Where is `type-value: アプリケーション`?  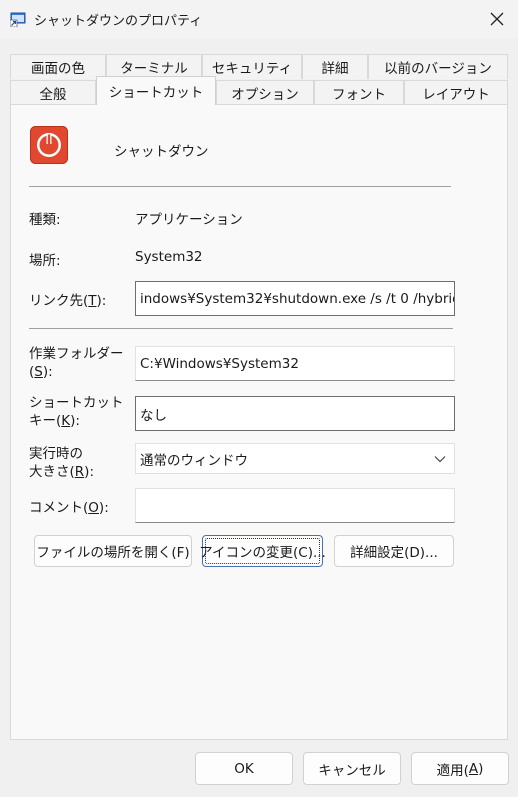 type-value: アプリケーション is located at coordinates (189, 220).